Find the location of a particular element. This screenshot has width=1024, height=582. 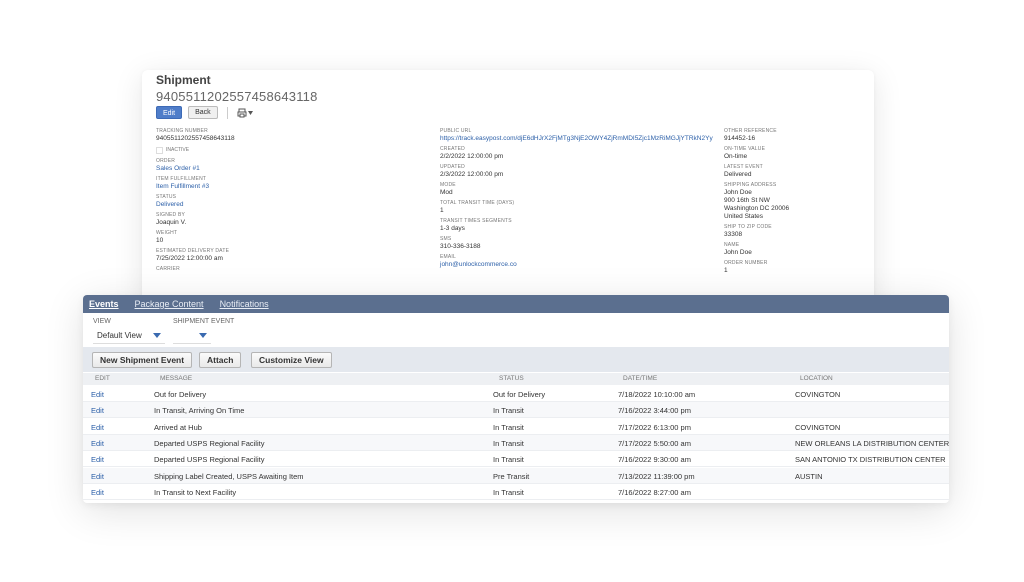

divider is located at coordinates (227, 112).